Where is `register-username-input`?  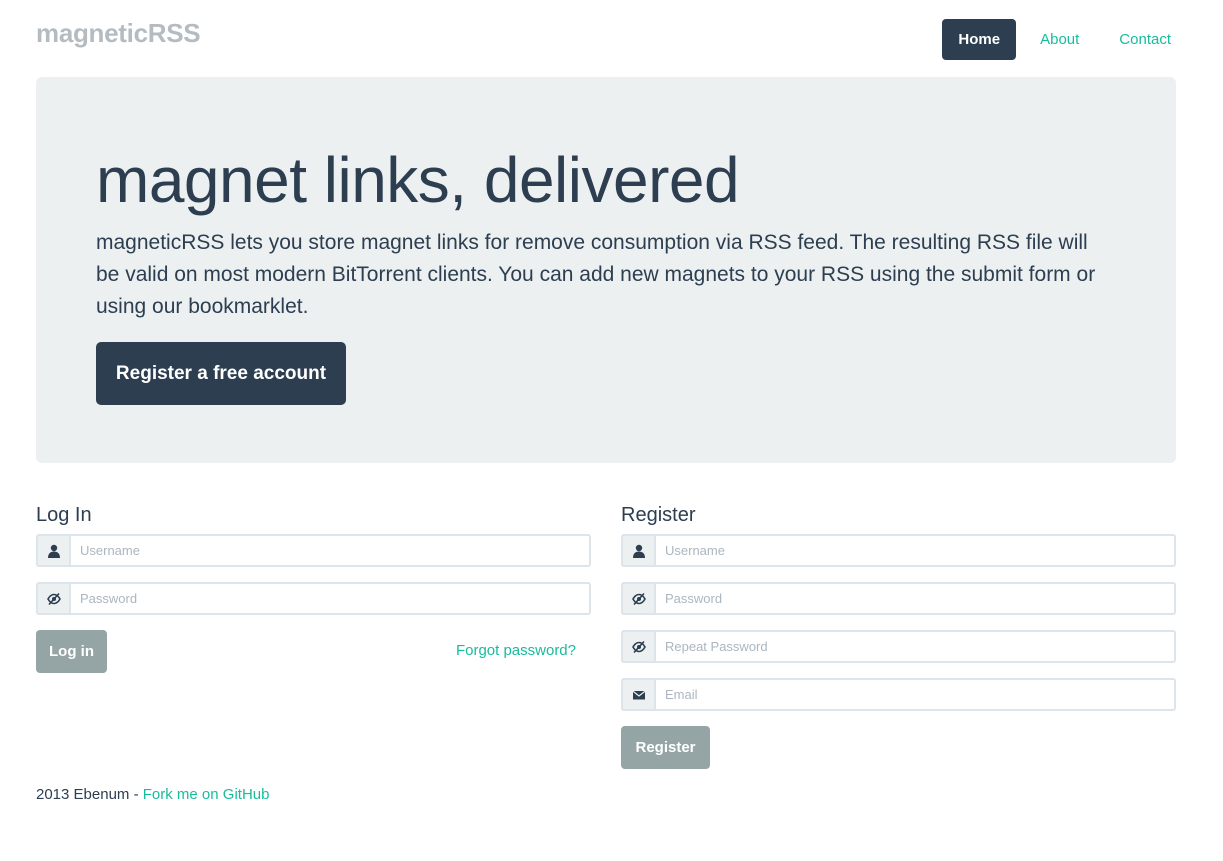 register-username-input is located at coordinates (915, 550).